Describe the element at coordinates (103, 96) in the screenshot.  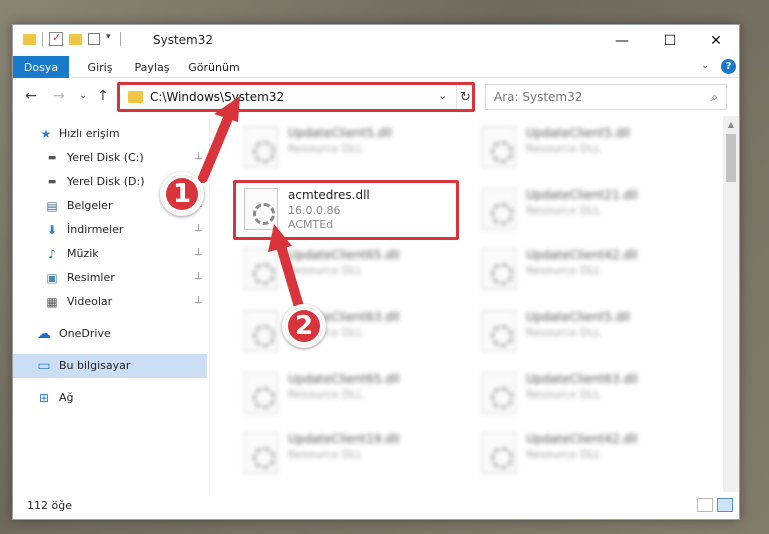
I see `up-button: ↑` at that location.